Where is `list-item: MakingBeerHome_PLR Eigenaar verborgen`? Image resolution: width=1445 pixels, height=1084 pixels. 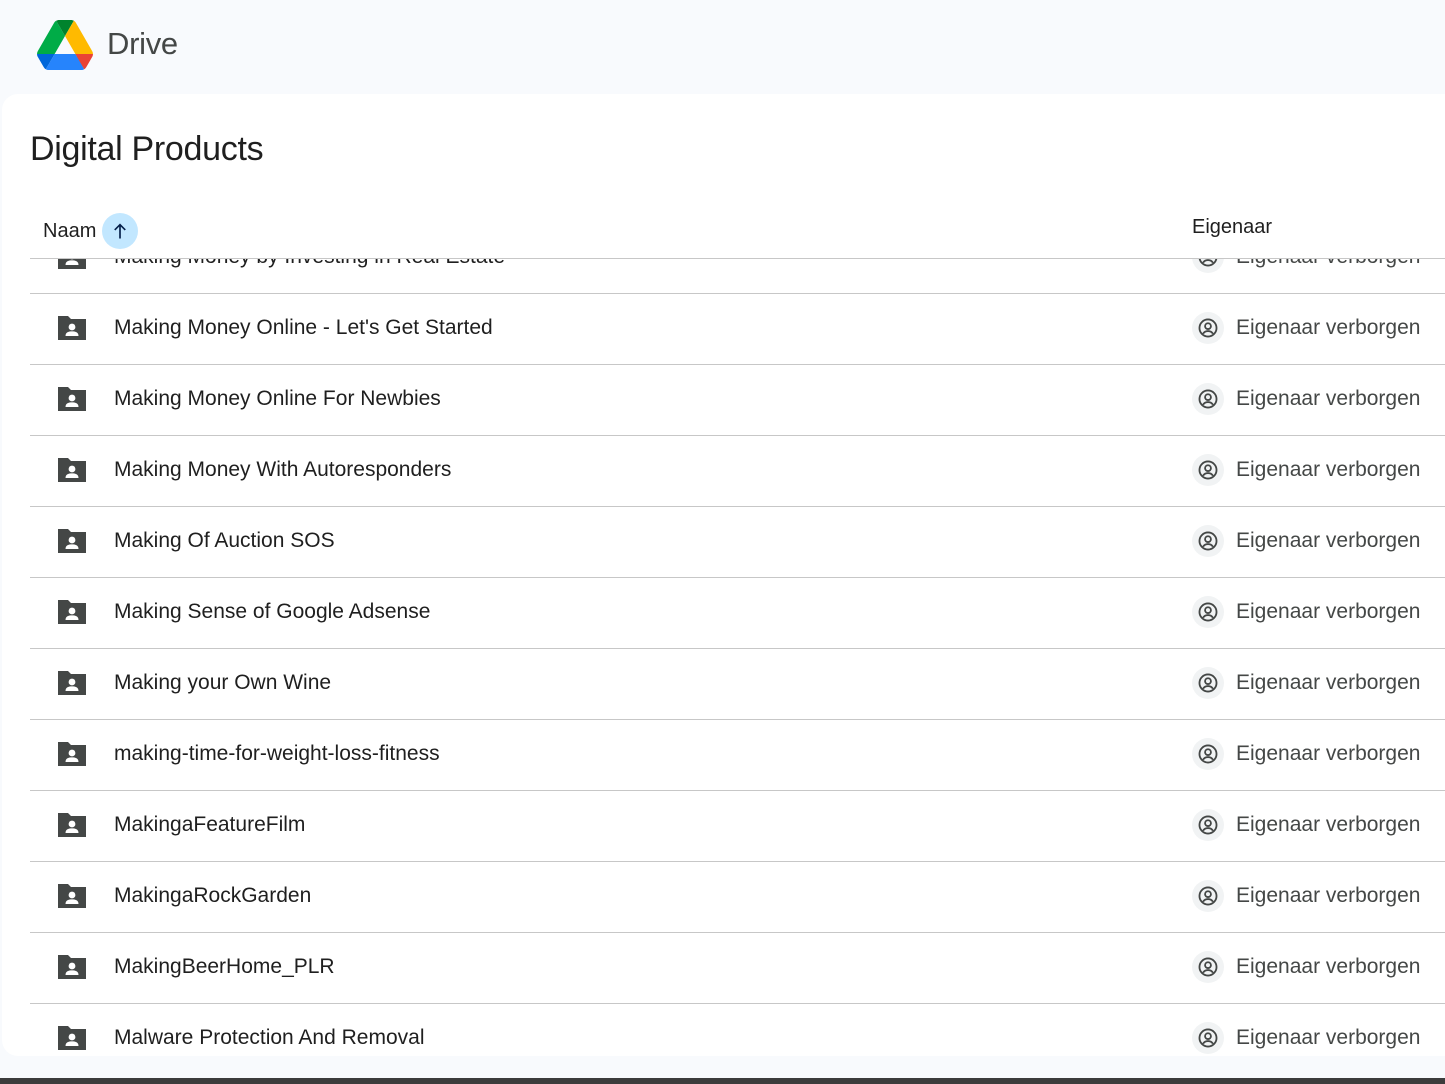
list-item: MakingBeerHome_PLR Eigenaar verborgen is located at coordinates (737, 968).